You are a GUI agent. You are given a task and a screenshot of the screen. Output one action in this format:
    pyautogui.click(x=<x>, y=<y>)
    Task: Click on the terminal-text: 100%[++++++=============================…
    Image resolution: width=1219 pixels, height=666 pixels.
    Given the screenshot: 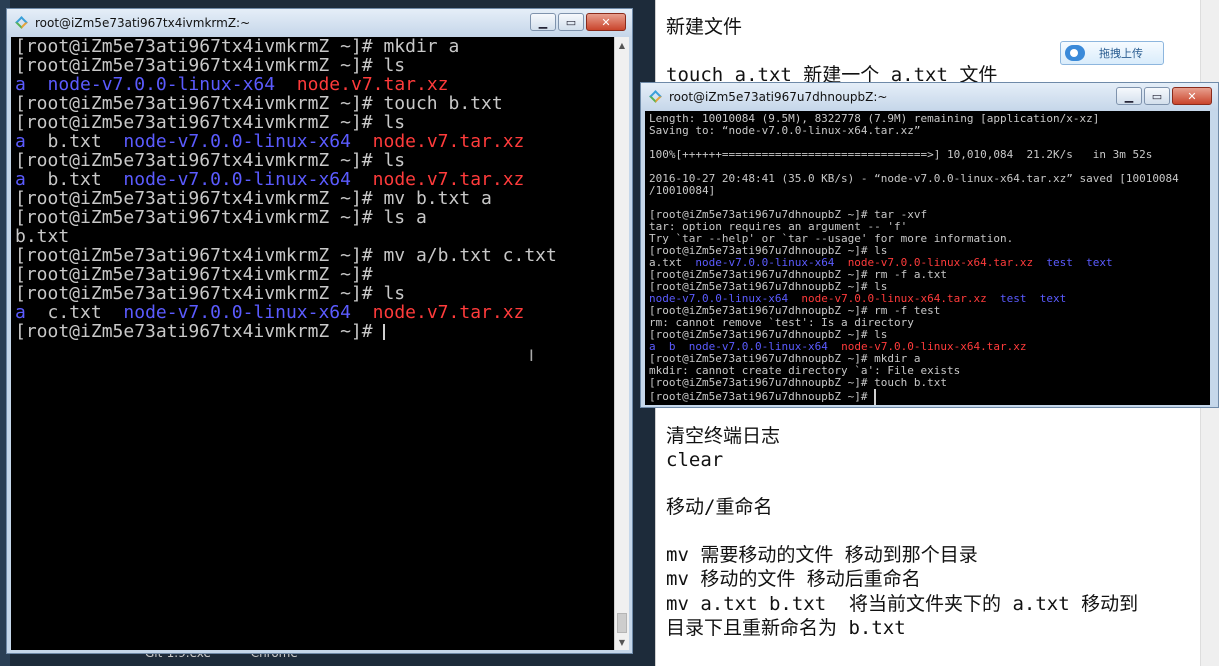 What is the action you would take?
    pyautogui.click(x=901, y=154)
    